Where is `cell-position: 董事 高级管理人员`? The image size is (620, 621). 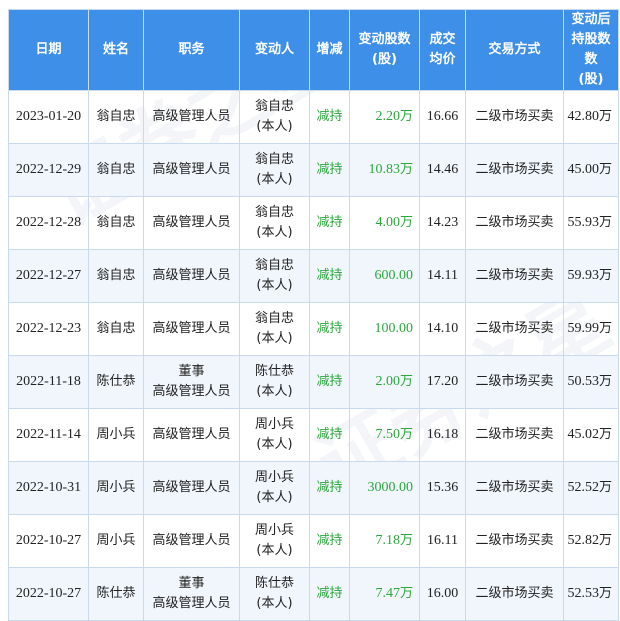 cell-position: 董事 高级管理人员 is located at coordinates (191, 594).